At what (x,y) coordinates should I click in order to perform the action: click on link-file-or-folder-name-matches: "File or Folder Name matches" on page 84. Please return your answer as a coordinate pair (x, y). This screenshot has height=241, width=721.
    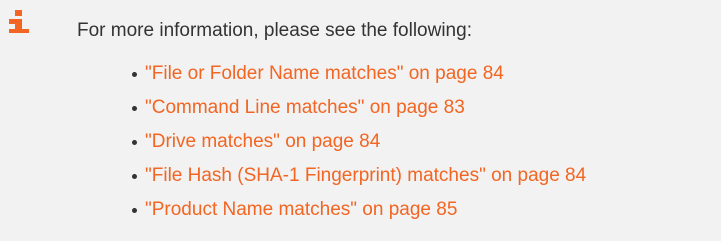
    Looking at the image, I should click on (324, 73).